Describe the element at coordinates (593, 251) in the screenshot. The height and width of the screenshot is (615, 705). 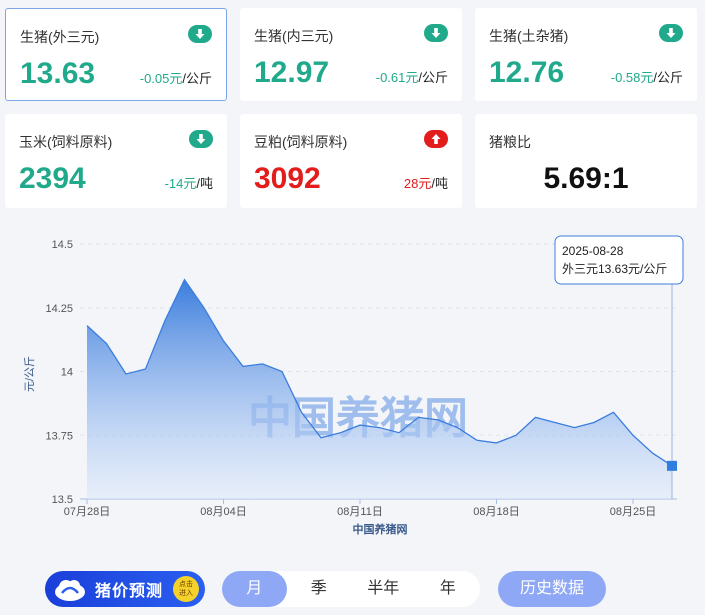
I see `tooltip-date: 2025-08-28` at that location.